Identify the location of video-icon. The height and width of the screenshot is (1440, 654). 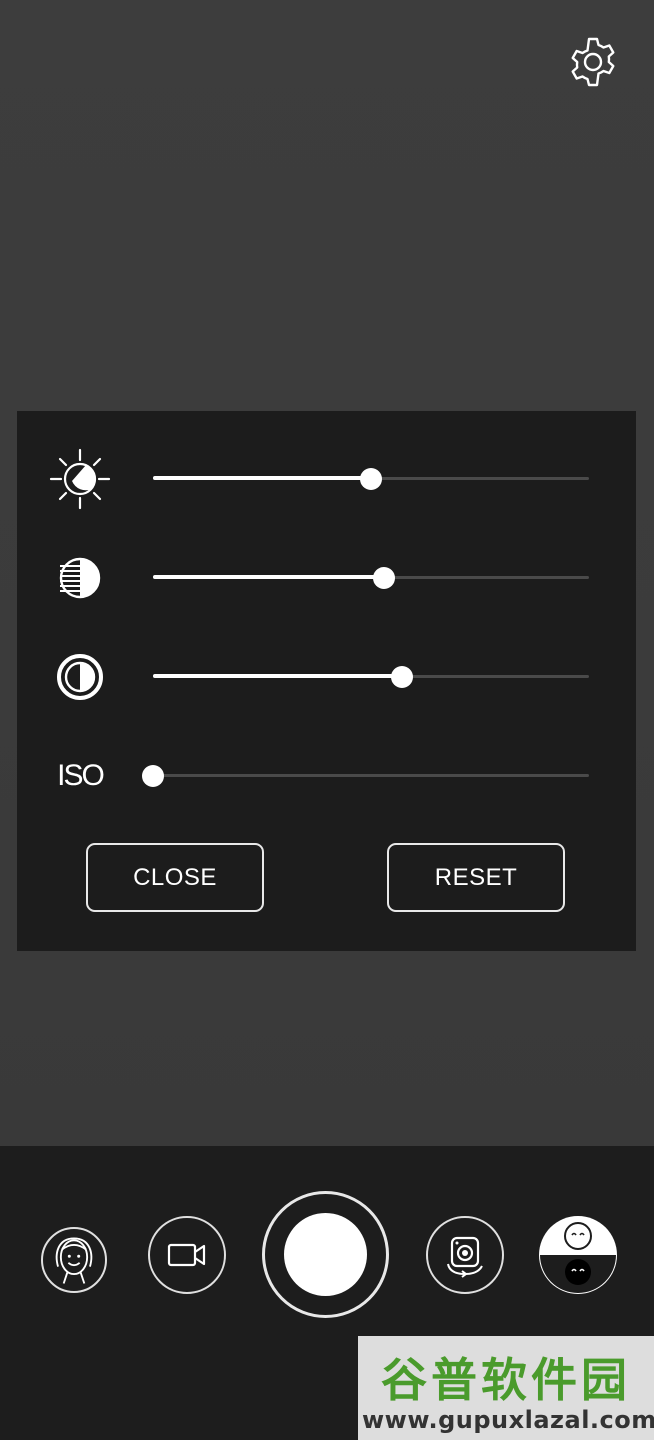
(186, 1255).